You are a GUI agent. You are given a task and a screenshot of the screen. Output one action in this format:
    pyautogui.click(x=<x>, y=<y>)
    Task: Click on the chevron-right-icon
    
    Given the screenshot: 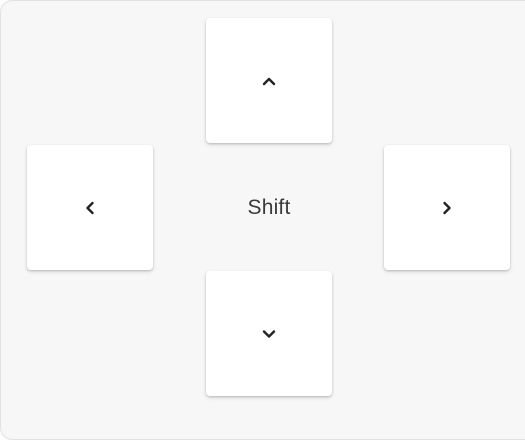 What is the action you would take?
    pyautogui.click(x=447, y=208)
    